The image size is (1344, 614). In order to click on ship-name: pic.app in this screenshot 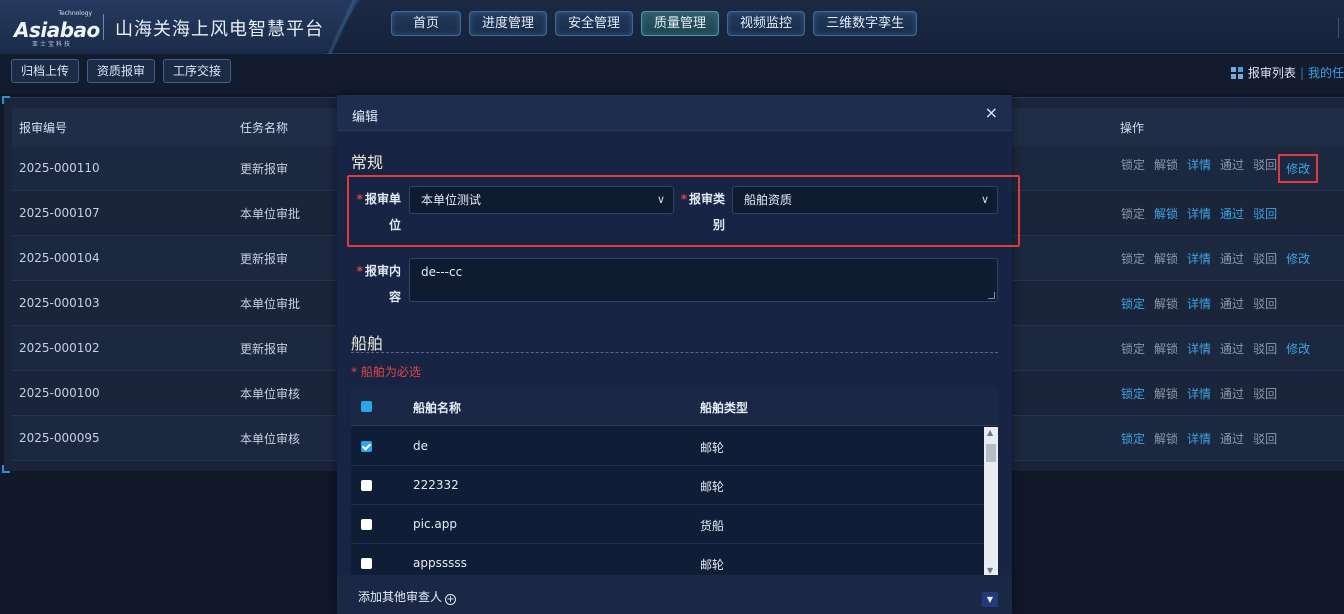, I will do `click(435, 524)`.